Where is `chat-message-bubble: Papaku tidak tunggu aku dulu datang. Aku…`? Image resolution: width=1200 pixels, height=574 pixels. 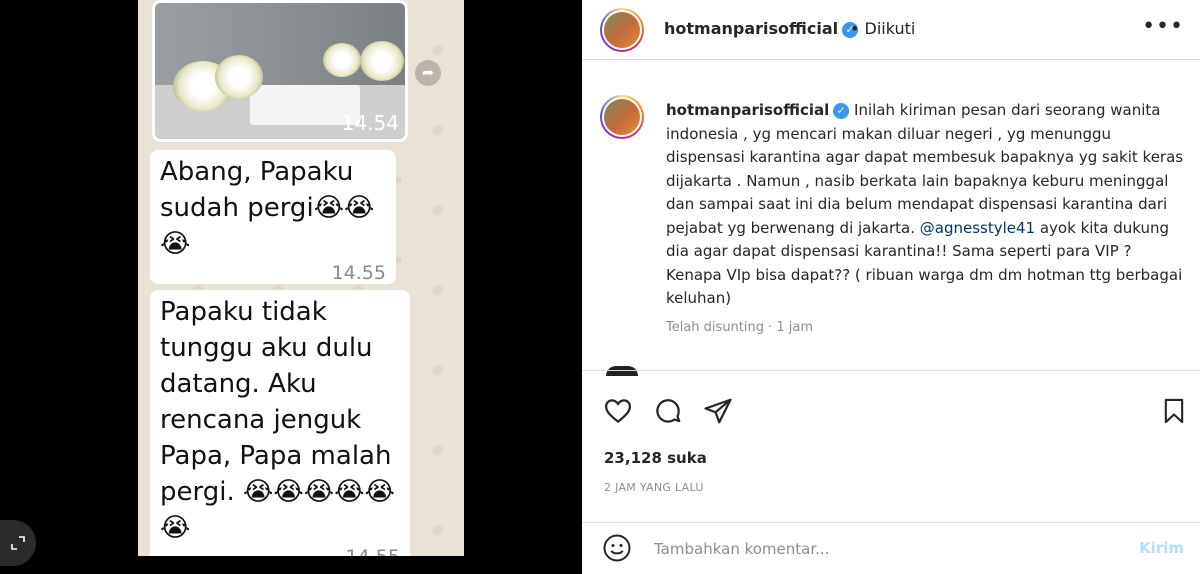 chat-message-bubble: Papaku tidak tunggu aku dulu datang. Aku… is located at coordinates (280, 423).